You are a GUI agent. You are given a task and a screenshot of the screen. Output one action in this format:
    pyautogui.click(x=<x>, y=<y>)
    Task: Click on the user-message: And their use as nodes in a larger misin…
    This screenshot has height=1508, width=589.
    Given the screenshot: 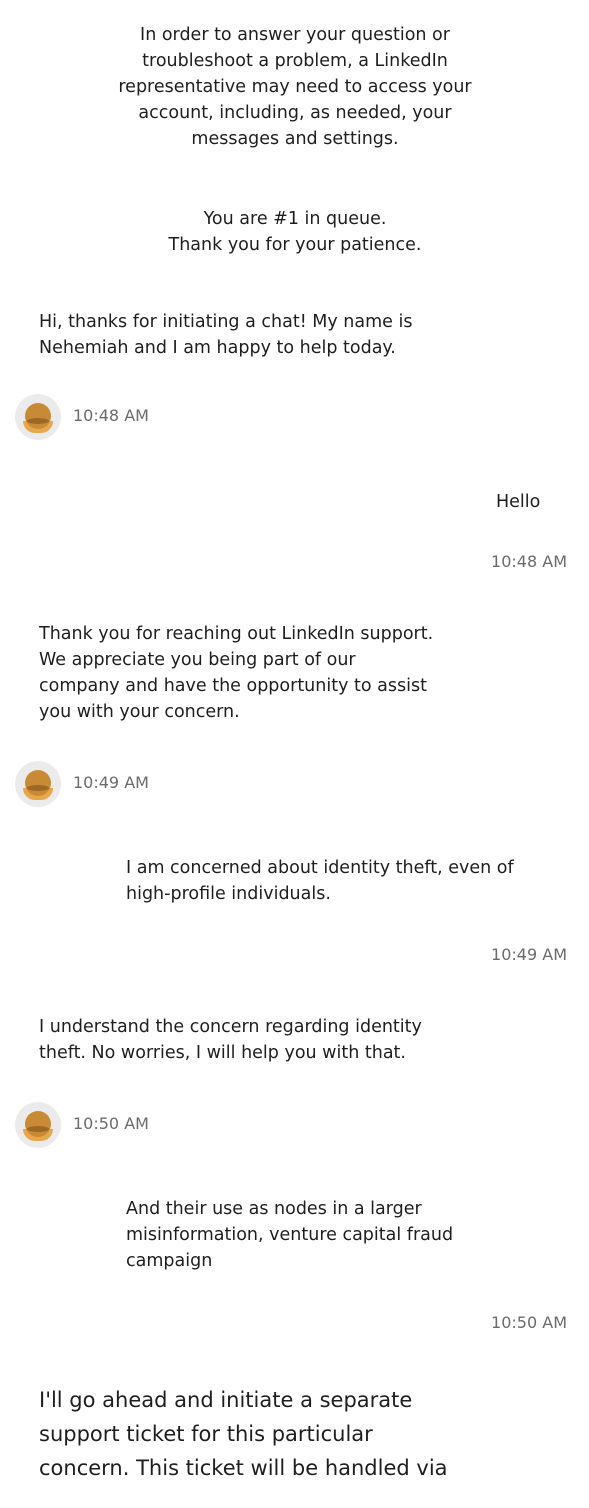 What is the action you would take?
    pyautogui.click(x=290, y=1235)
    